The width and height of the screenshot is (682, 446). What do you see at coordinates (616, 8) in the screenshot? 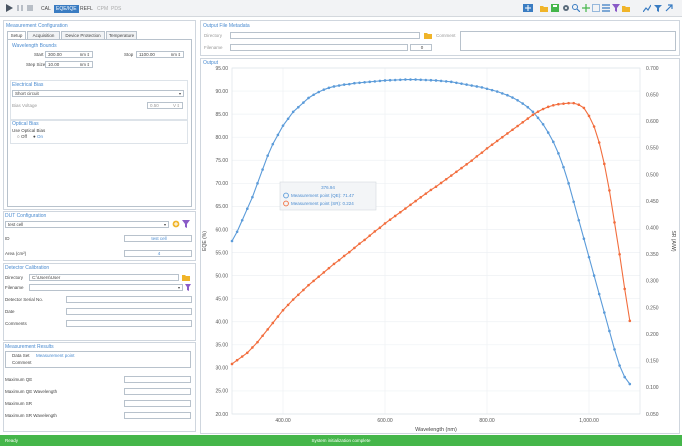
I see `filter-icon` at bounding box center [616, 8].